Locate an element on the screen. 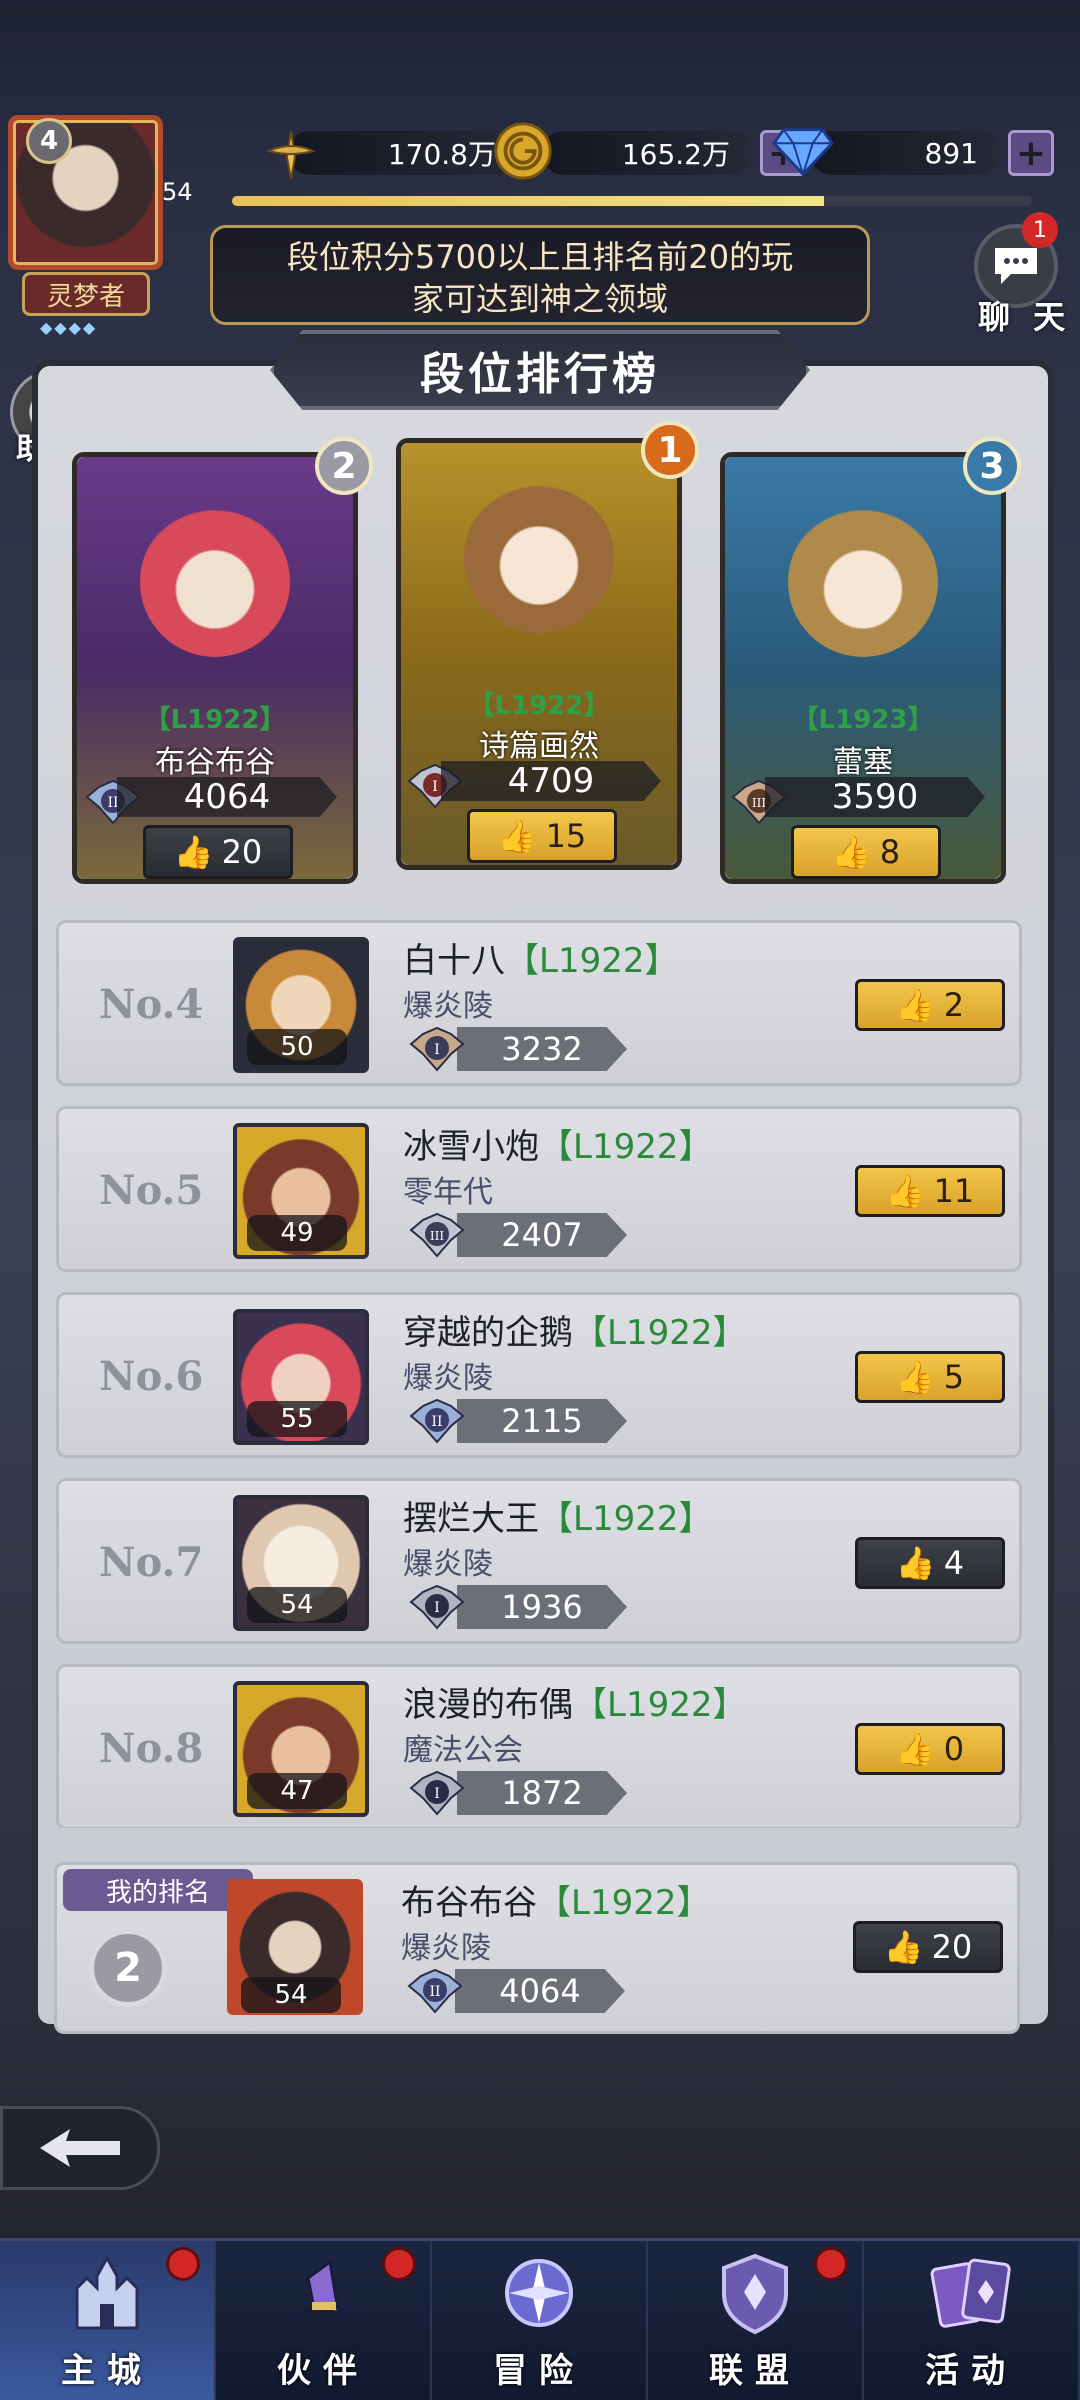 Image resolution: width=1080 pixels, height=2400 pixels. notice-line-2: 家可达到神之领域 is located at coordinates (539, 299).